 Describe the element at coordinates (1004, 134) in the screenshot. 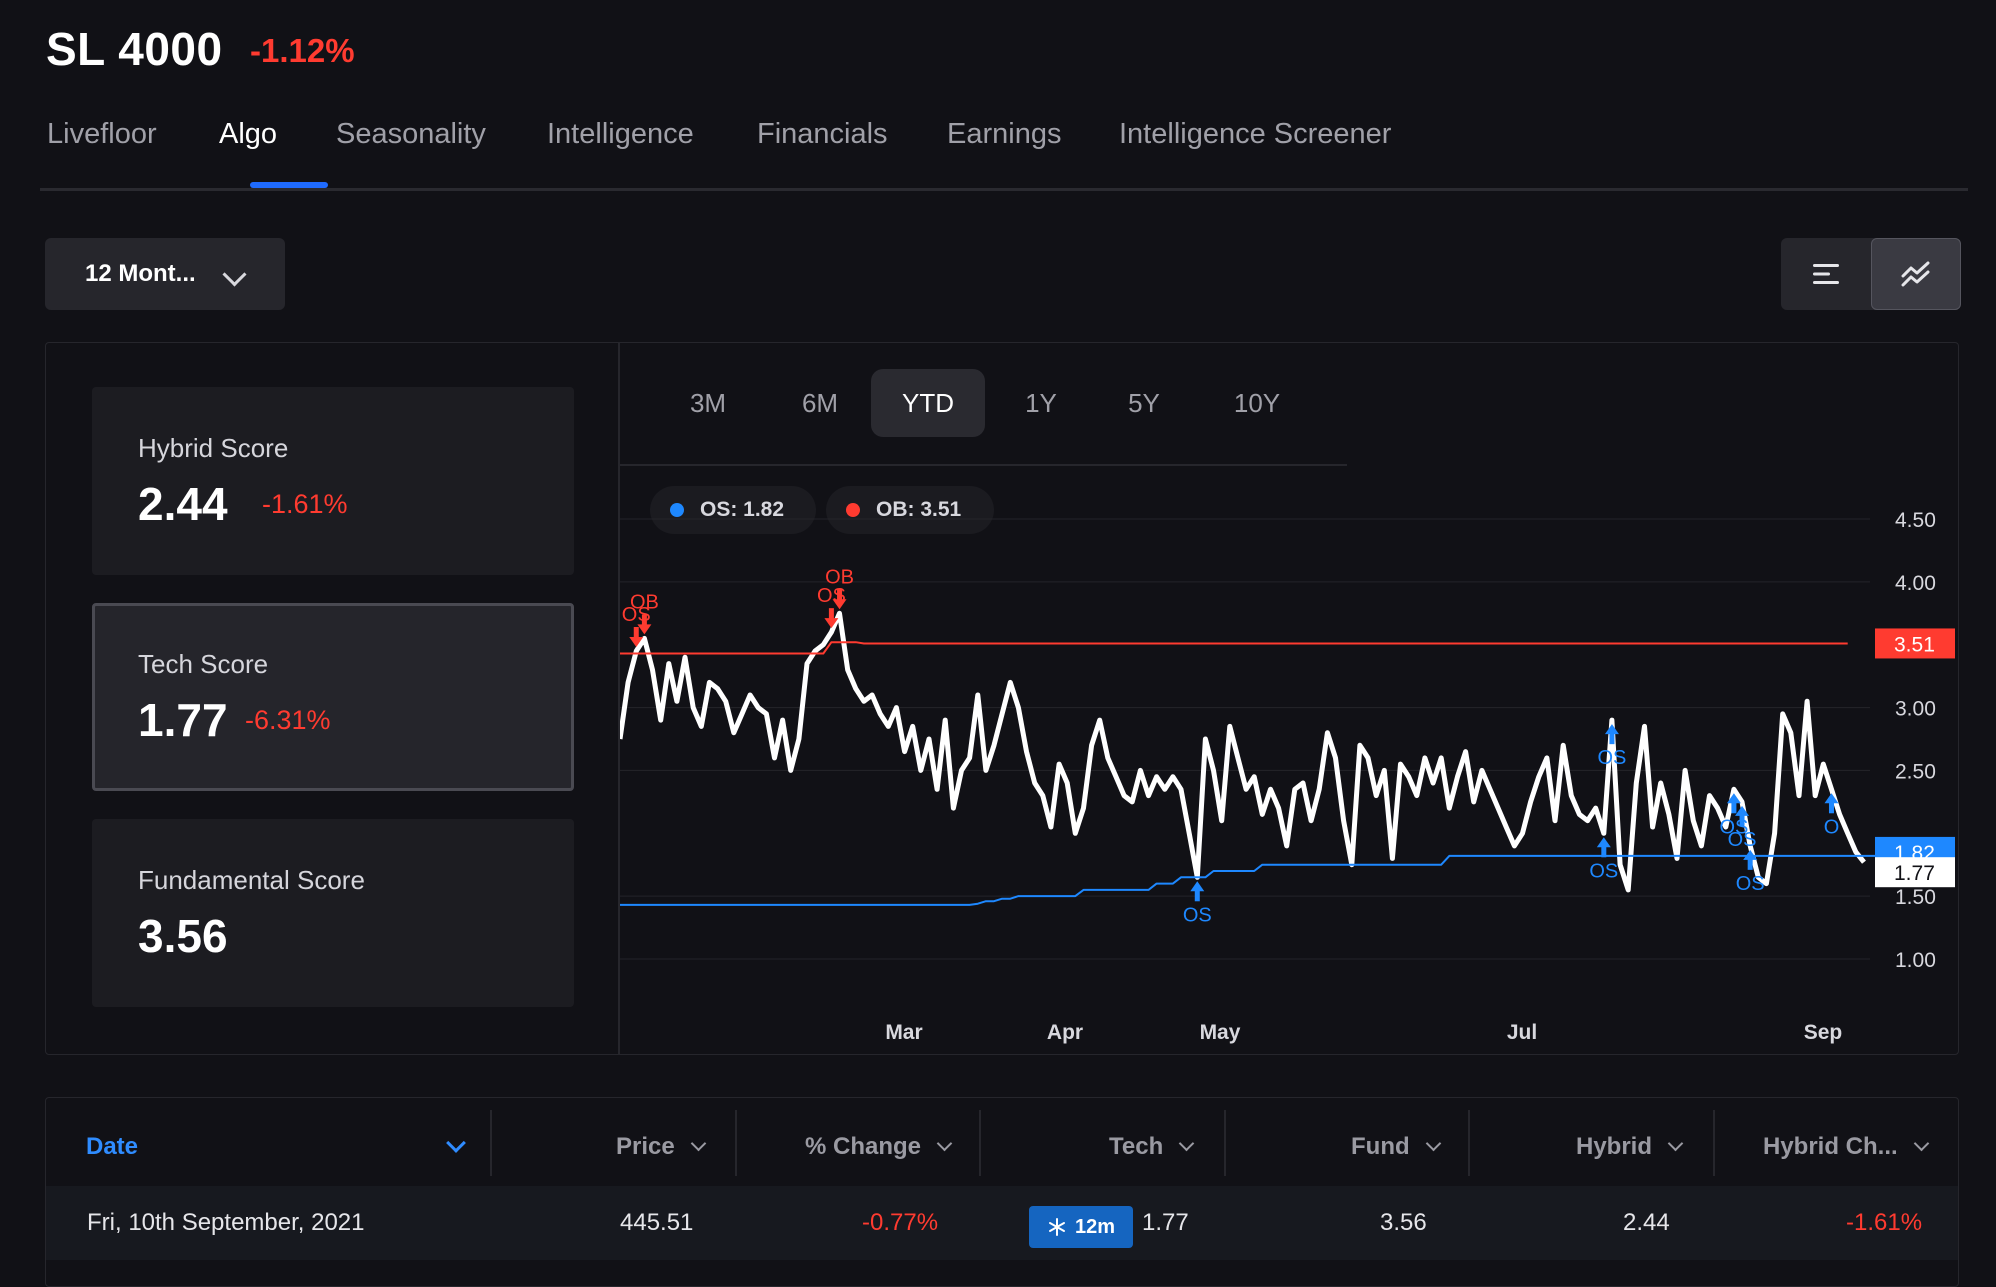

I see `tab-earnings: Earnings` at that location.